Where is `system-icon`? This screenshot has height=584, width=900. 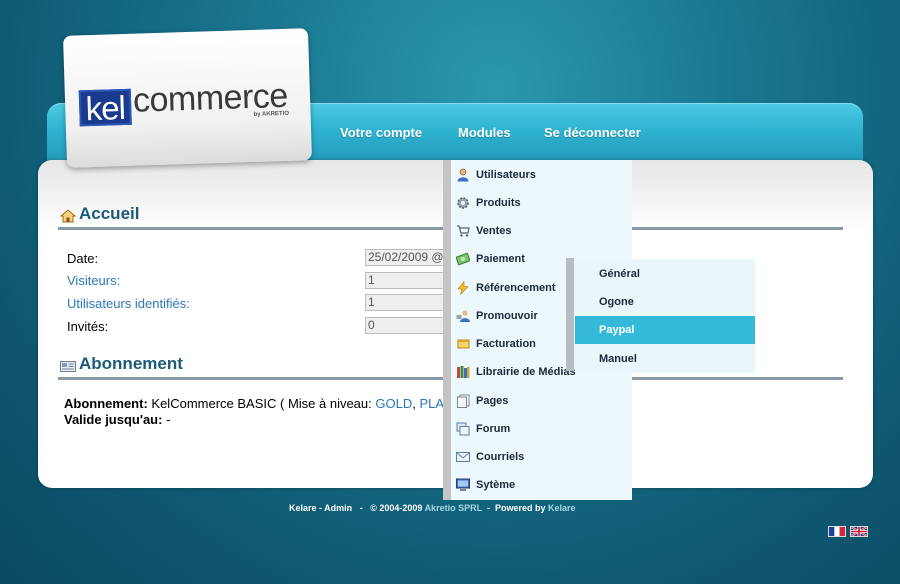
system-icon is located at coordinates (463, 485).